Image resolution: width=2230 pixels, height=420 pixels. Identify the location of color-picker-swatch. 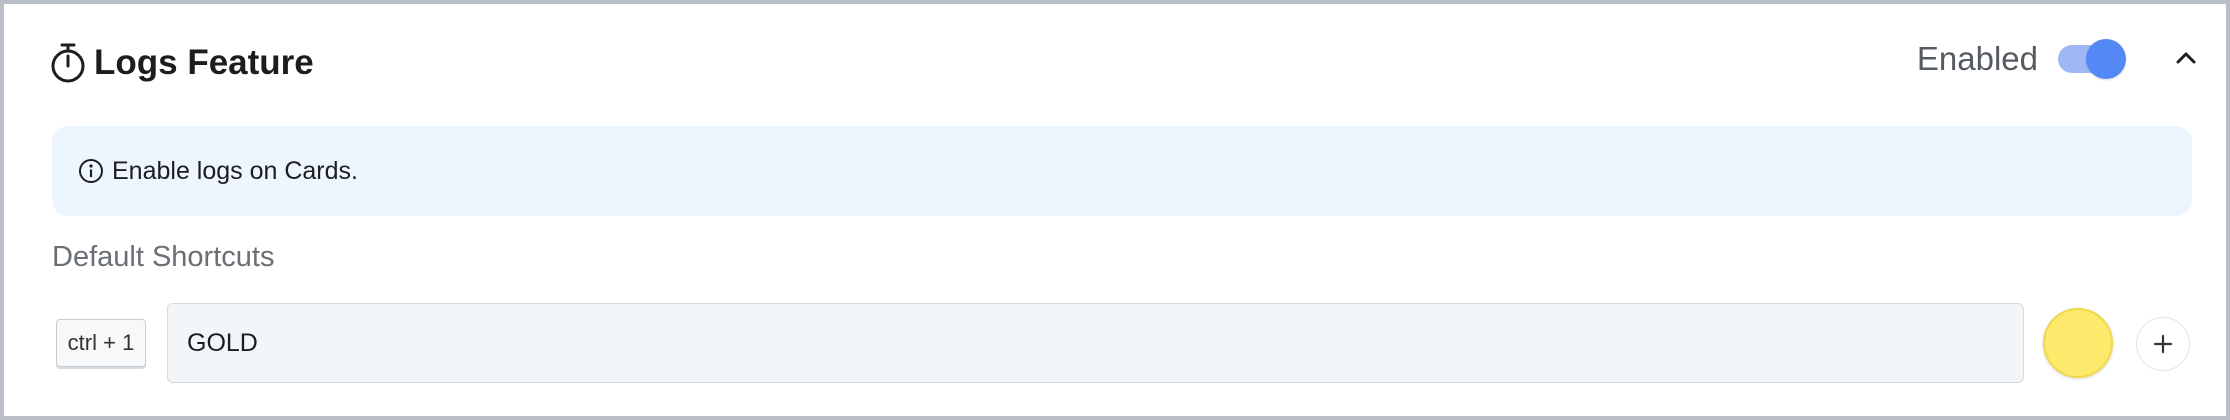
(2078, 343).